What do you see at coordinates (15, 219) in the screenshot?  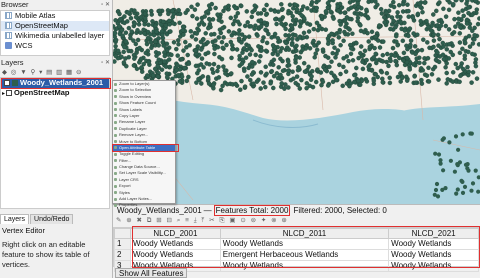 I see `tab-layers: Layers` at bounding box center [15, 219].